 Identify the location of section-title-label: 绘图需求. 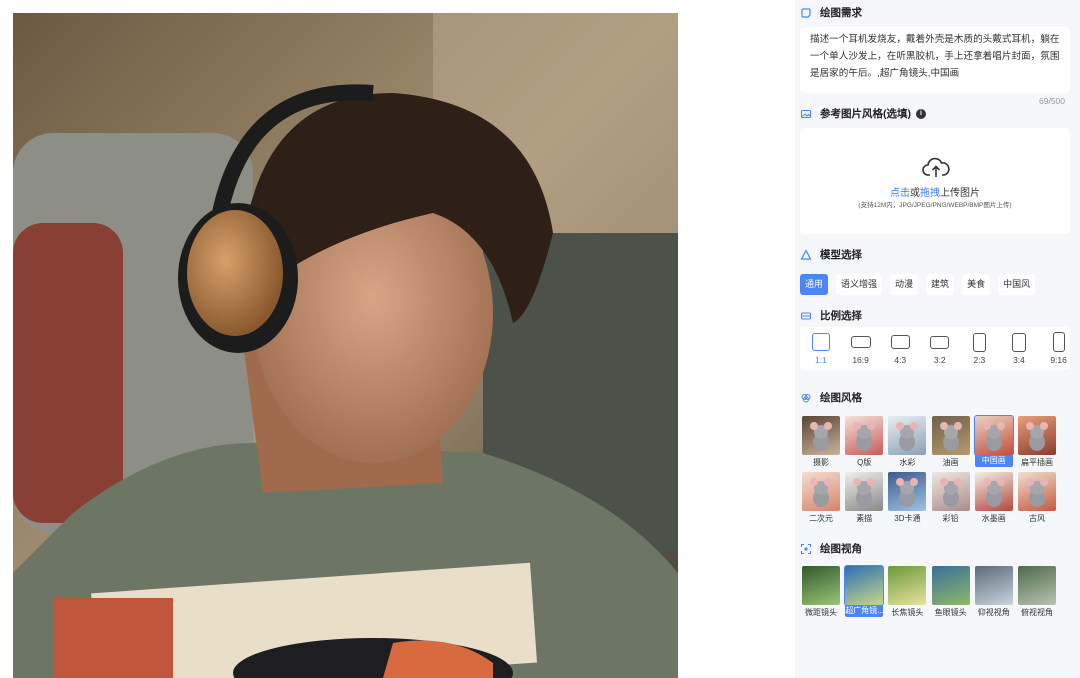
(841, 13).